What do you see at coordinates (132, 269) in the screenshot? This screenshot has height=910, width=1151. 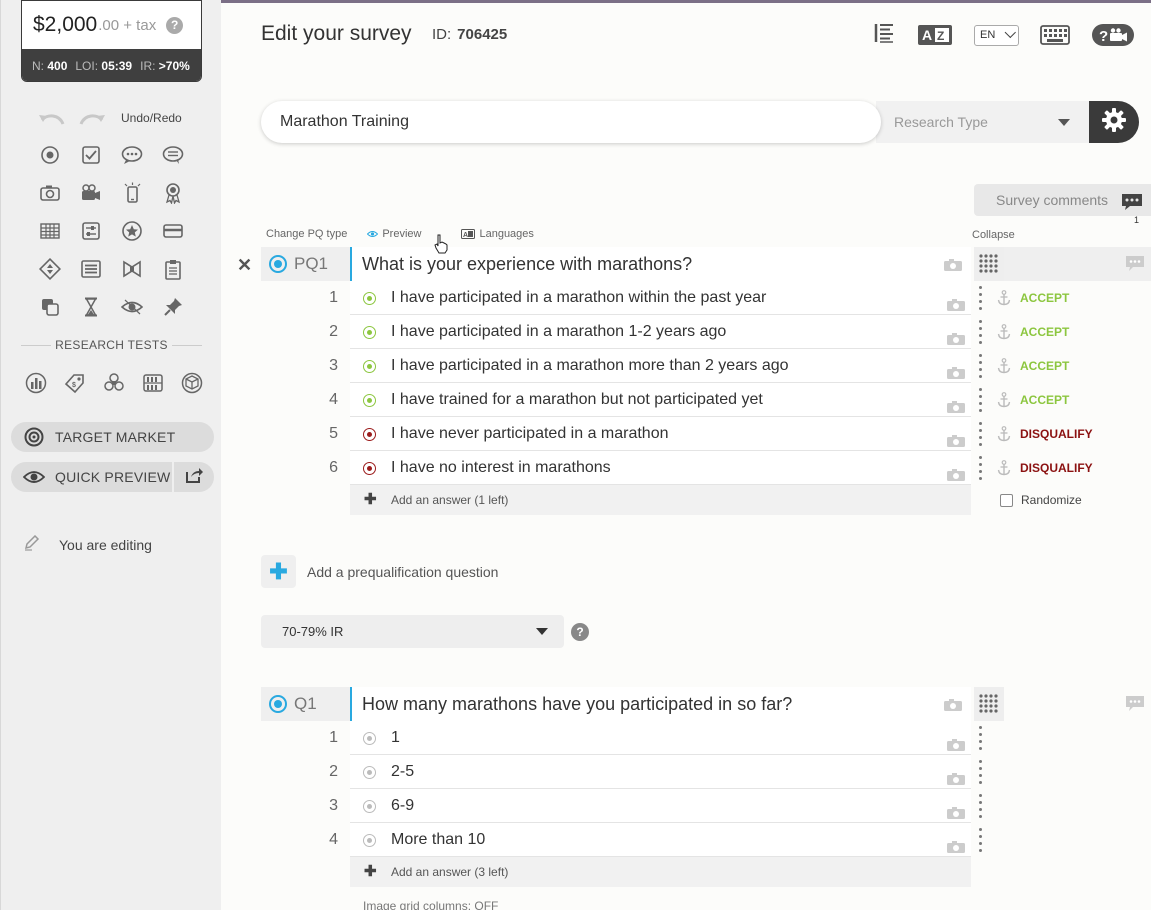 I see `bow-tie-icon` at bounding box center [132, 269].